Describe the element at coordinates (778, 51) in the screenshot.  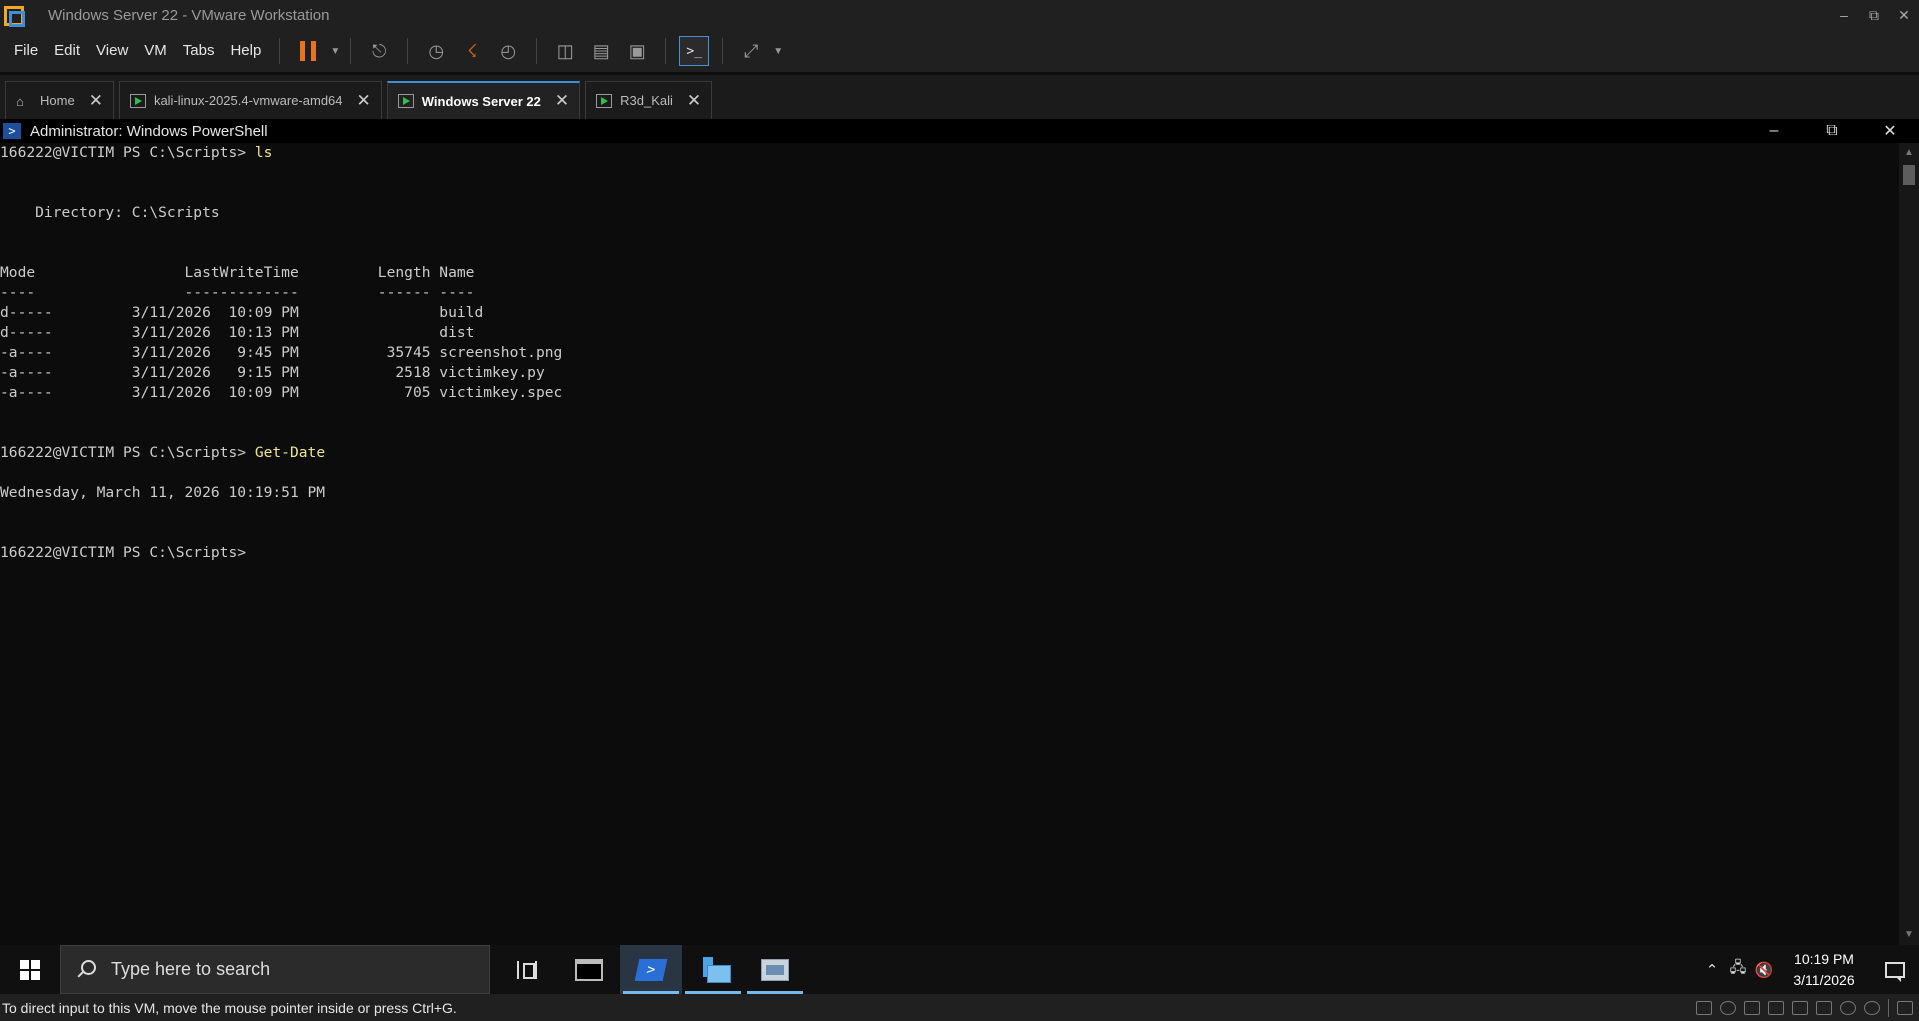
I see `stretch-dropdown-arrow: ▼` at that location.